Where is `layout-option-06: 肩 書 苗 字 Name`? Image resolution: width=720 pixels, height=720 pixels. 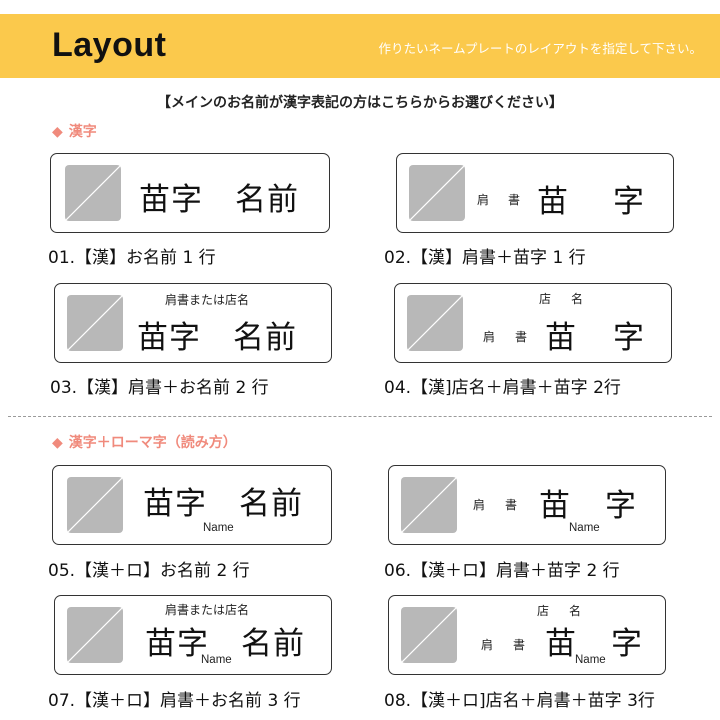 layout-option-06: 肩 書 苗 字 Name is located at coordinates (527, 505).